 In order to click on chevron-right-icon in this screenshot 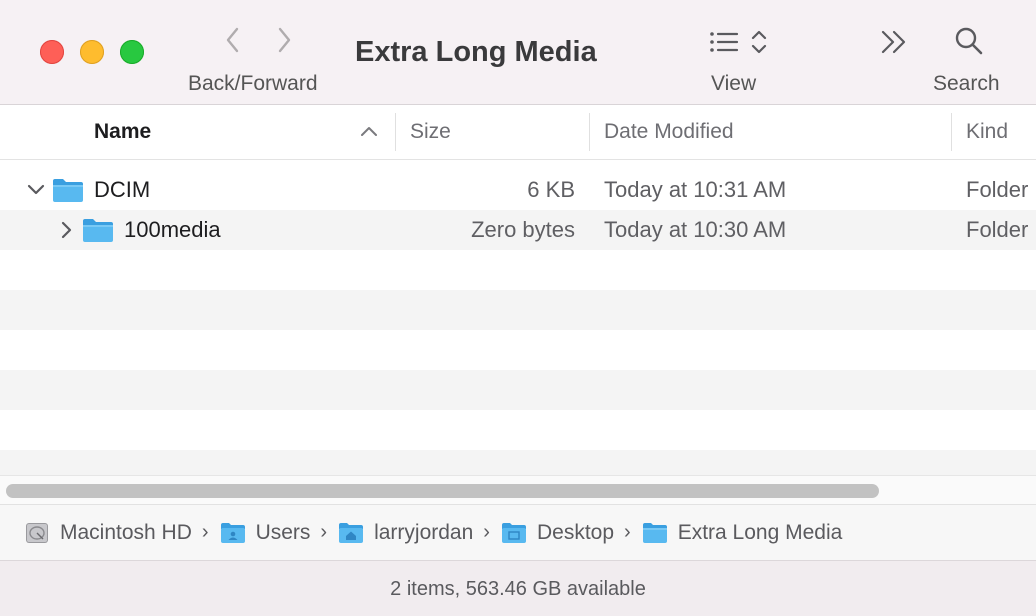, I will do `click(284, 40)`.